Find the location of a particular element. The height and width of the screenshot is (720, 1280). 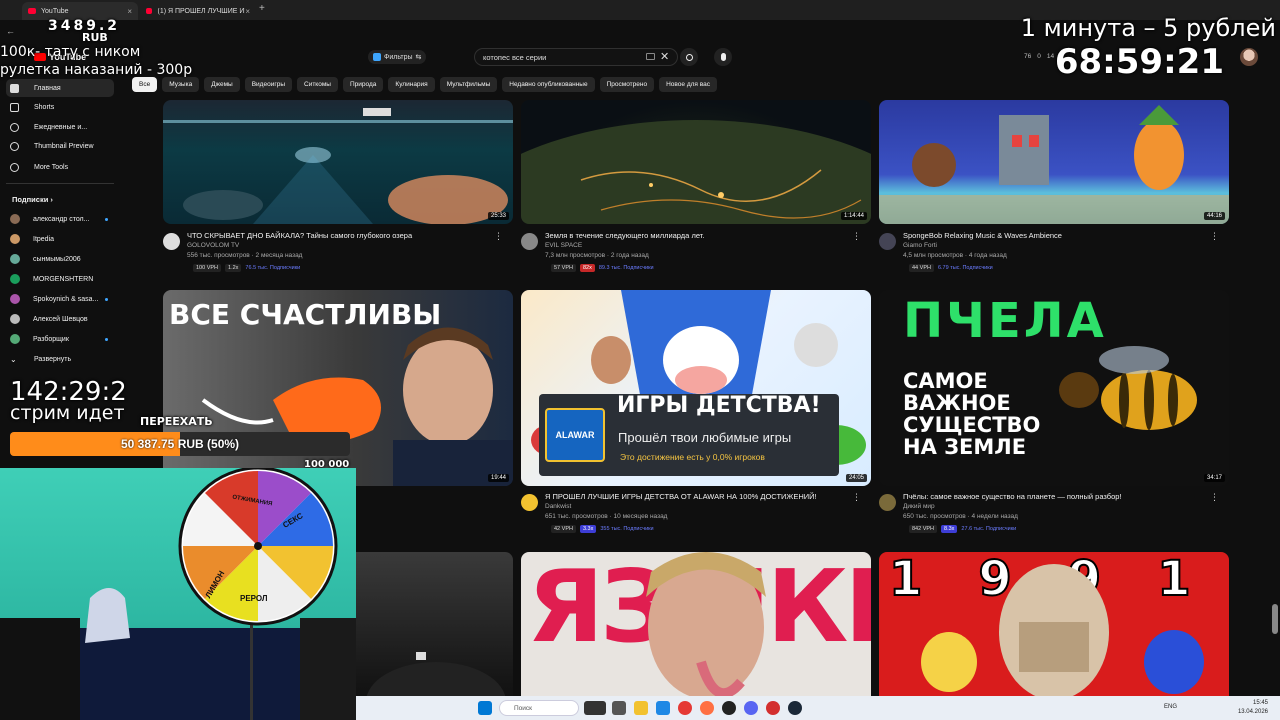

obs-icon is located at coordinates (729, 708).